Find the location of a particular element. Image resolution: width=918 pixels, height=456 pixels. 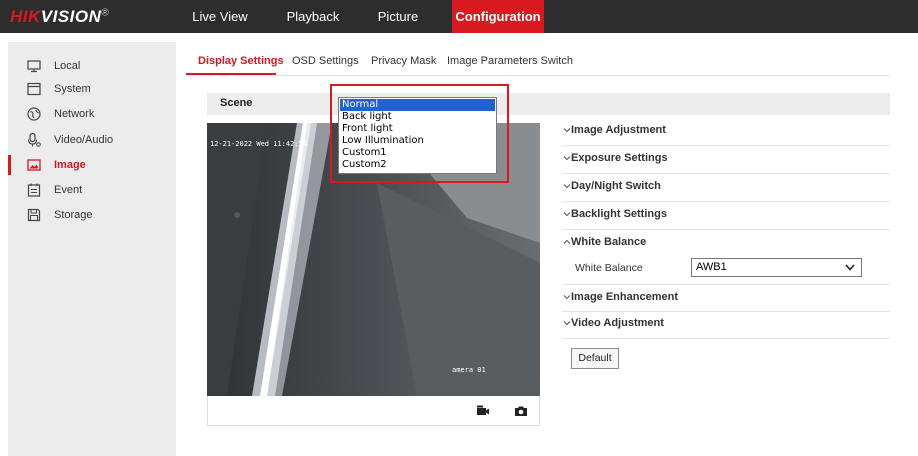

image-icon is located at coordinates (34, 165).